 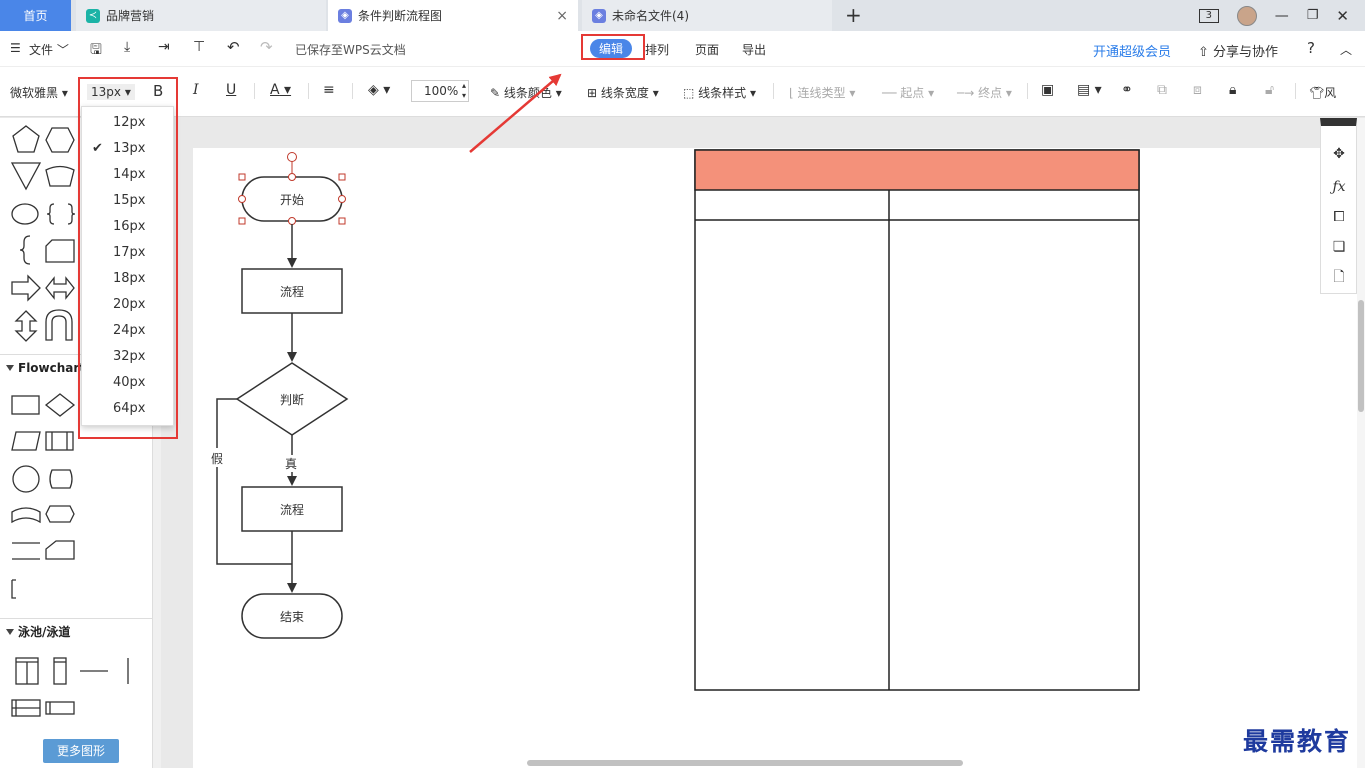 I want to click on style-label: 风, so click(x=1330, y=93).